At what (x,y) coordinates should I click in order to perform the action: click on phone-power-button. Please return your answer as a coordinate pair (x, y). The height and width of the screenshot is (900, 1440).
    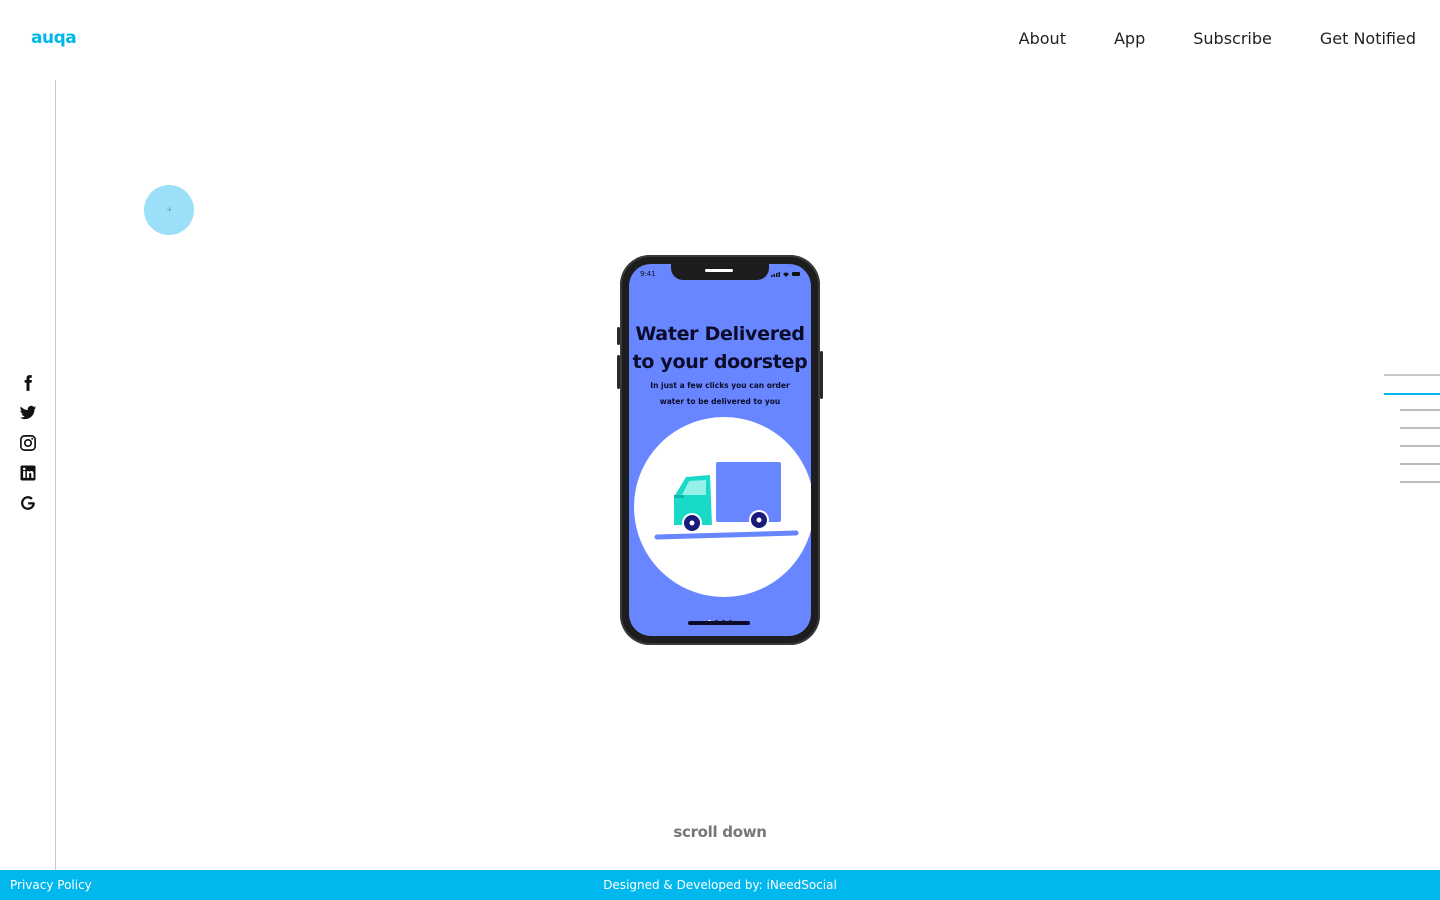
    Looking at the image, I should click on (821, 375).